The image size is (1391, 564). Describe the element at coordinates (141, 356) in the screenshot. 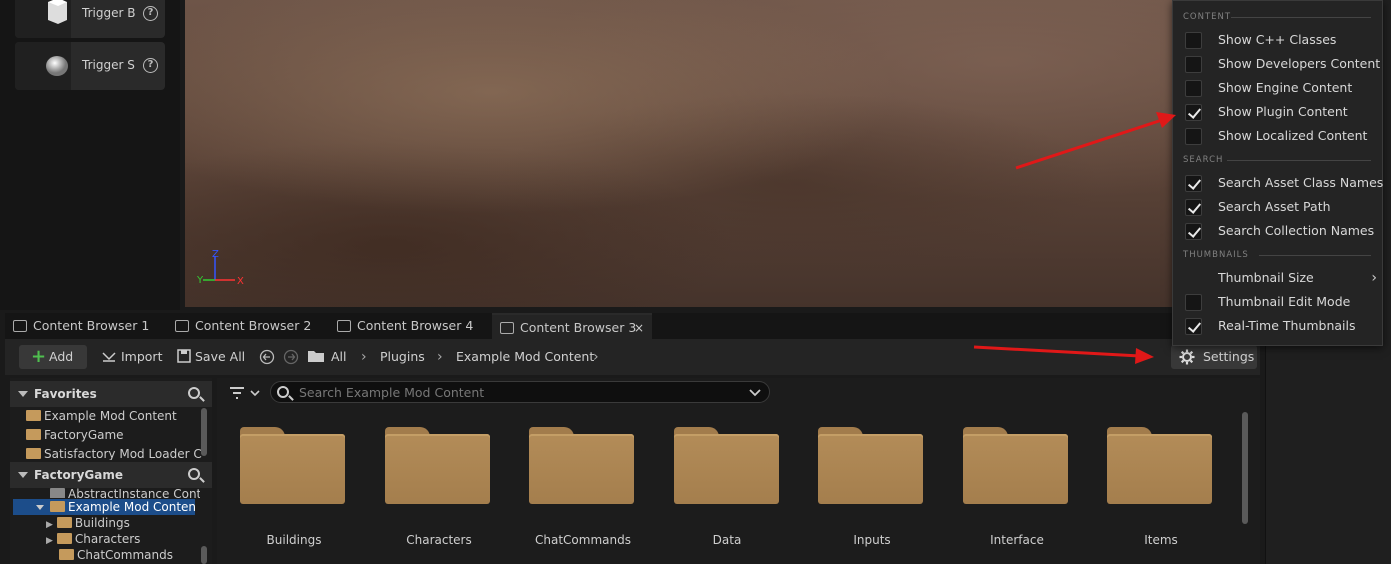

I see `import-label: Import` at that location.